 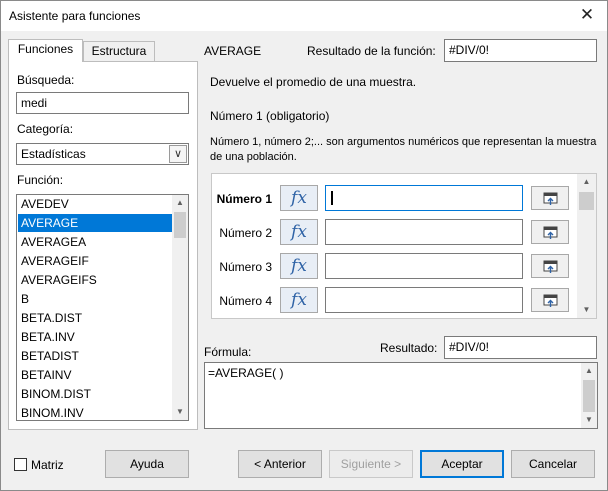 I want to click on matrix-label: Matriz, so click(x=47, y=465).